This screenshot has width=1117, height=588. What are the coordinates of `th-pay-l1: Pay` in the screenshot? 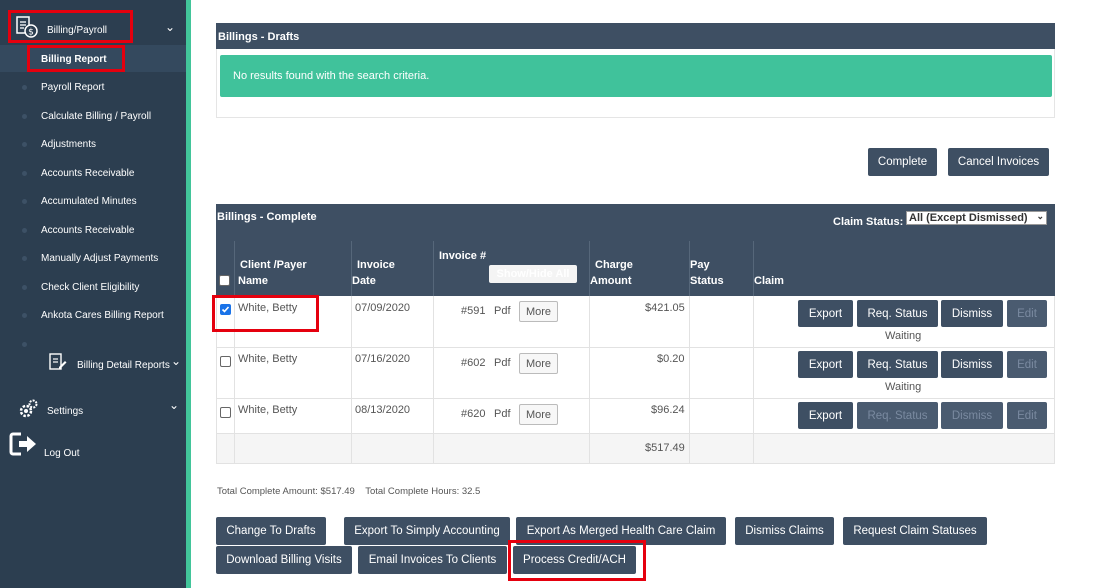 It's located at (700, 265).